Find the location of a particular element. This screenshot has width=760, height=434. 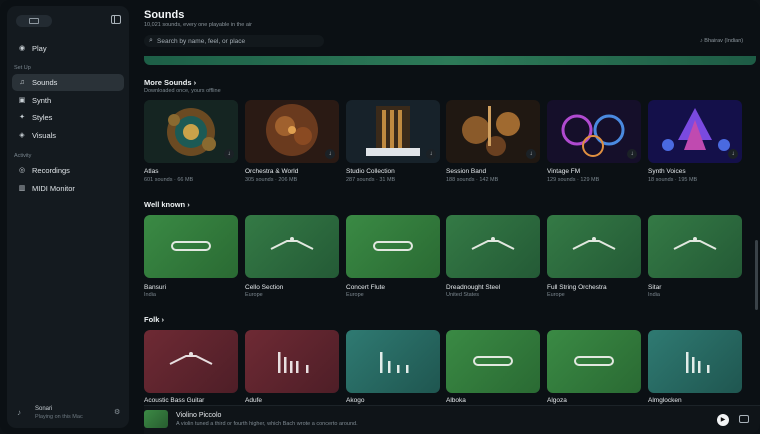

section-title-well-known: Well known › is located at coordinates (167, 204).